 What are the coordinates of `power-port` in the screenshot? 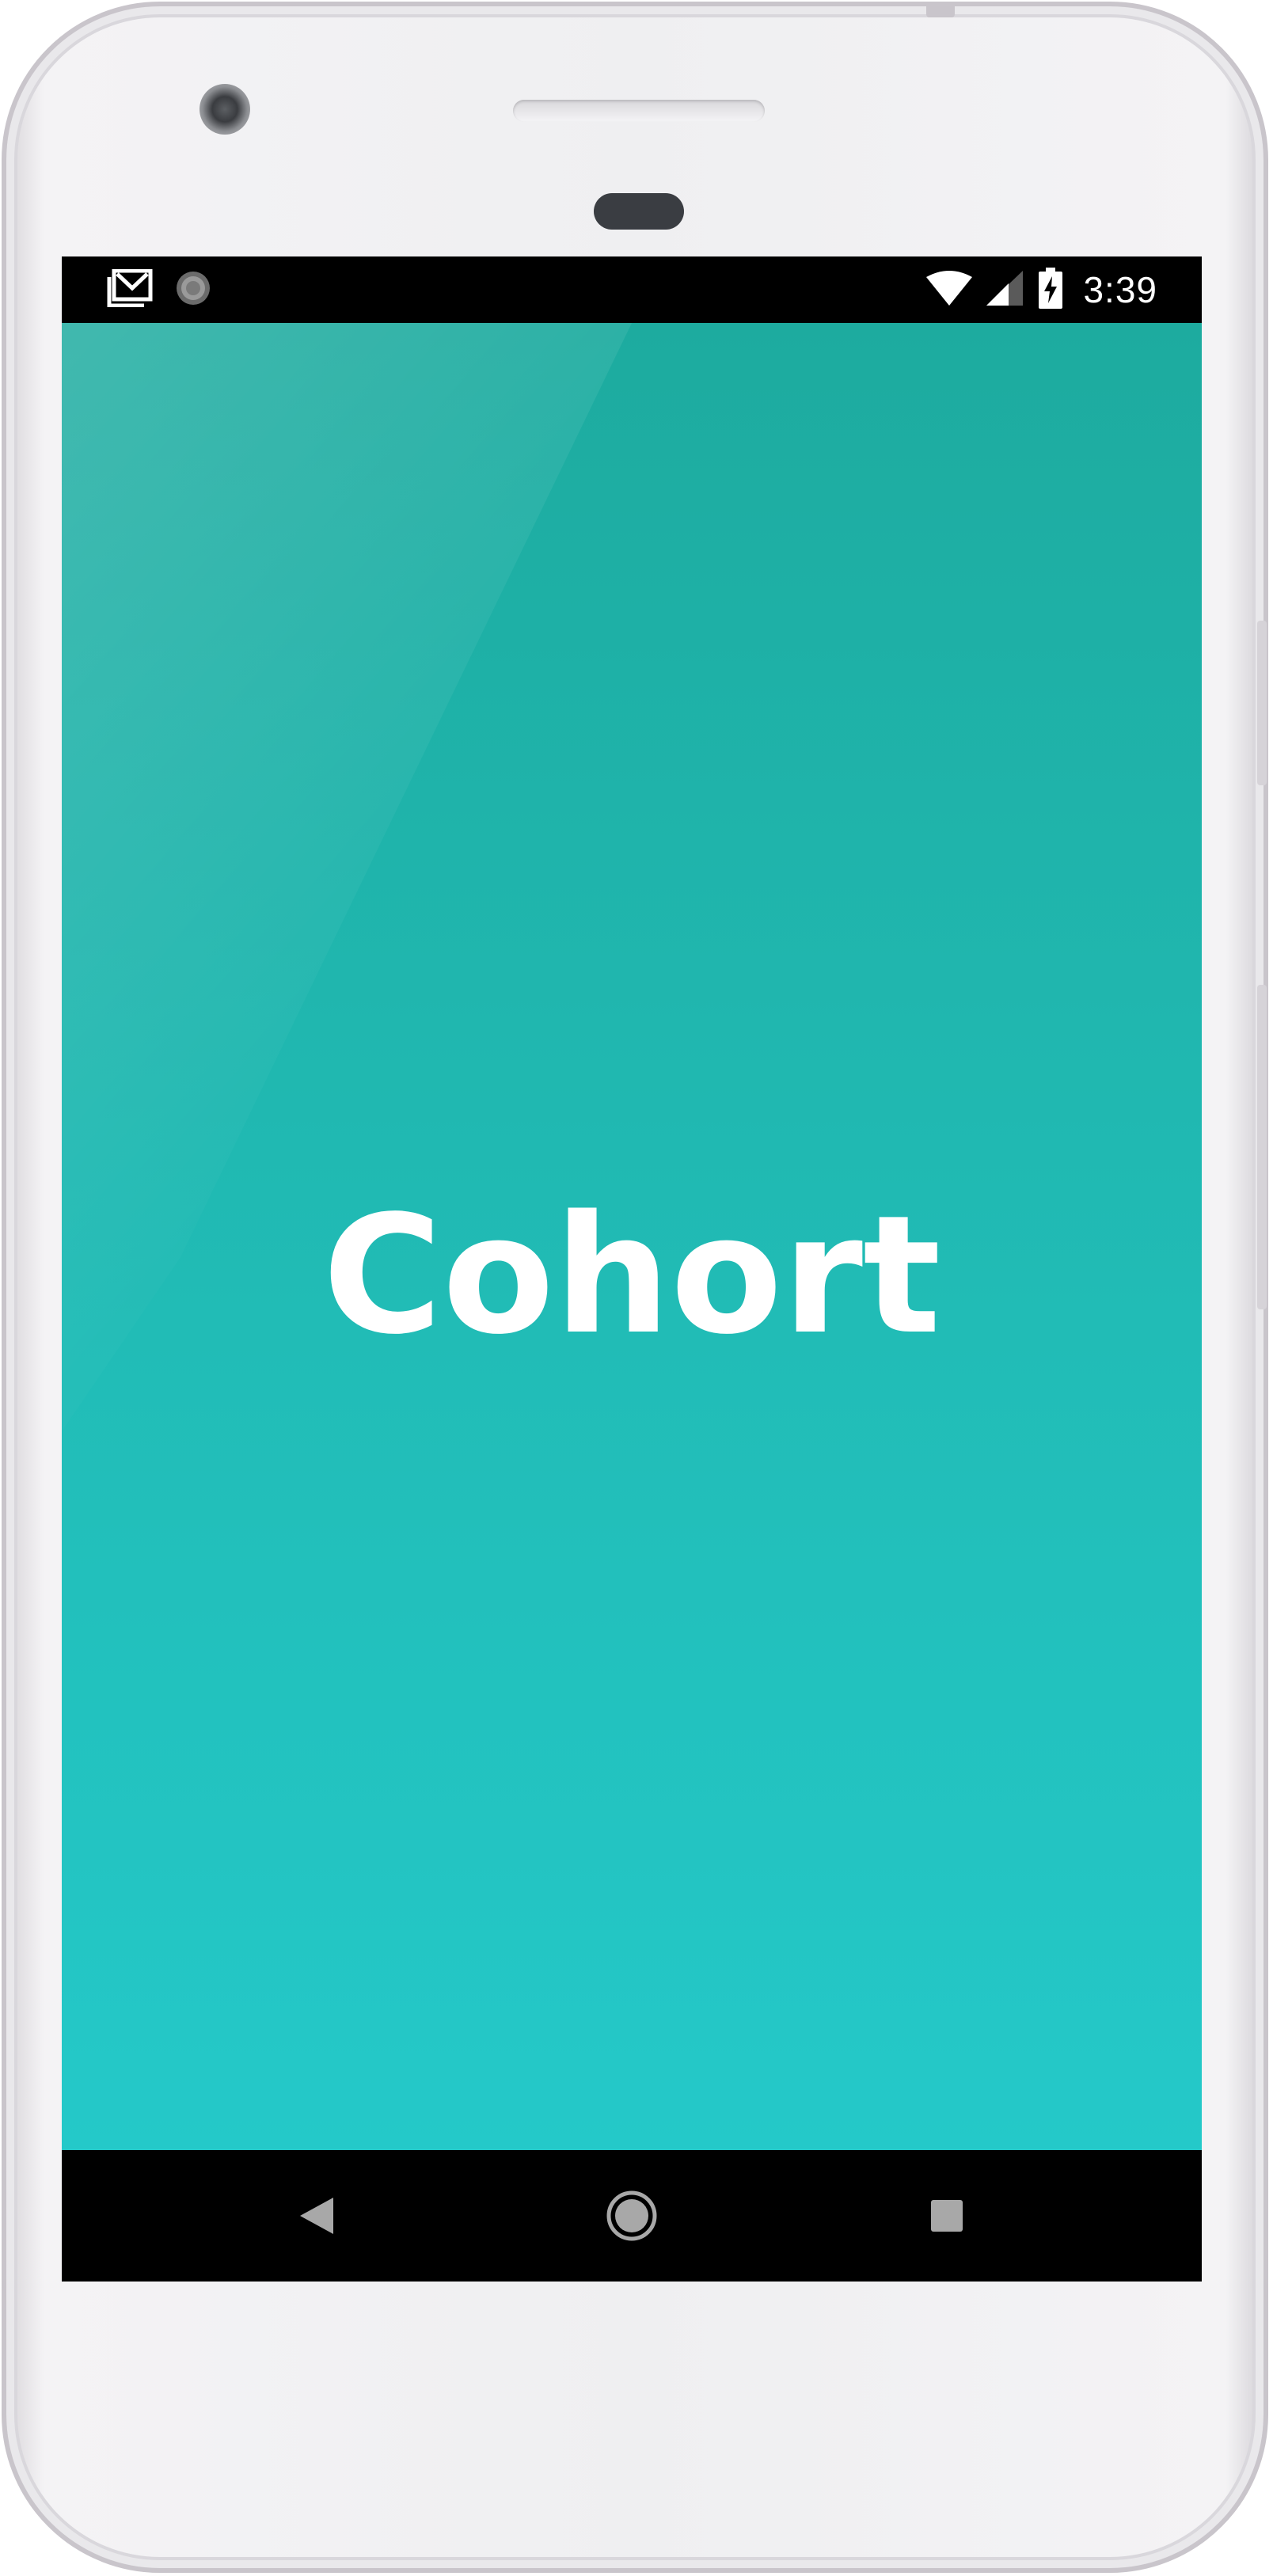 It's located at (940, 12).